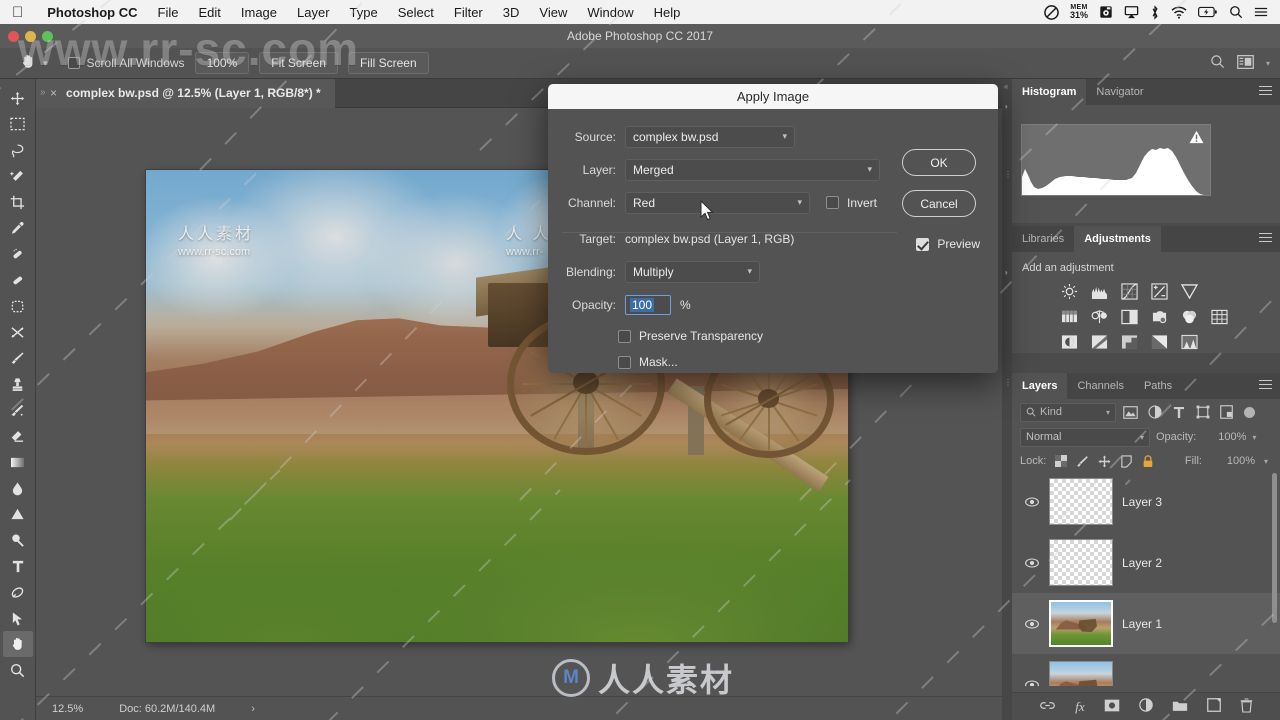 This screenshot has width=1280, height=720. I want to click on opacity-value: 100, so click(642, 304).